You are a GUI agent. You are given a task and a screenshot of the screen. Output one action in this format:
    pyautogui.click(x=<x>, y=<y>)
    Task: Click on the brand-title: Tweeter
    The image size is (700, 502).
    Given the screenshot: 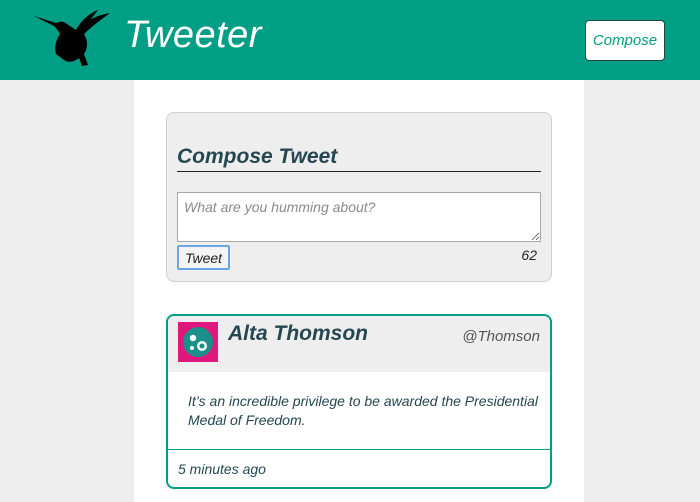 What is the action you would take?
    pyautogui.click(x=193, y=35)
    